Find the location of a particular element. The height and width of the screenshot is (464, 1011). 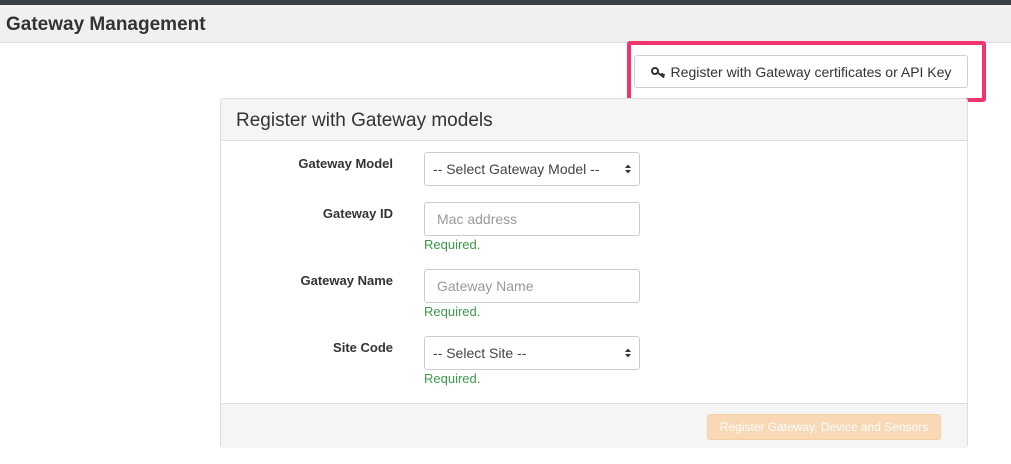

gateway-id-required-hint: Required. is located at coordinates (452, 244).